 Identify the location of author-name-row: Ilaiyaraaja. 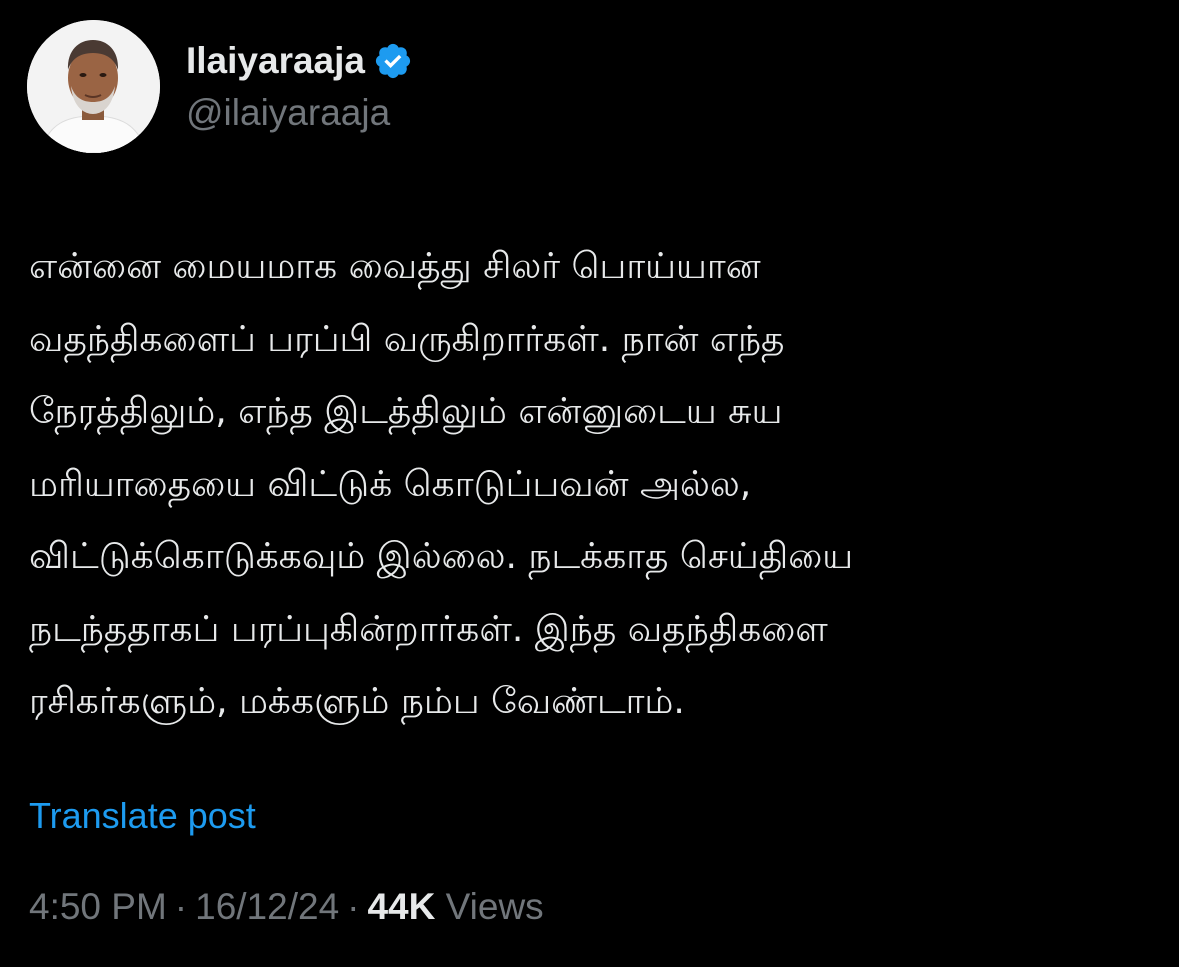
(299, 61).